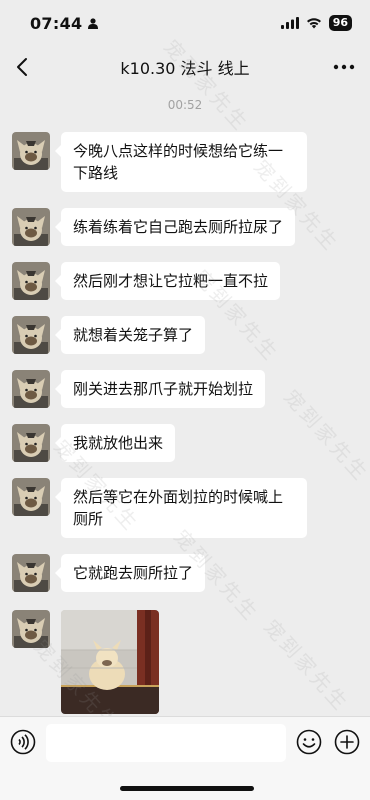 This screenshot has height=800, width=370. I want to click on message-row: 今晚八点这样的时候想给它练一下路线, so click(159, 162).